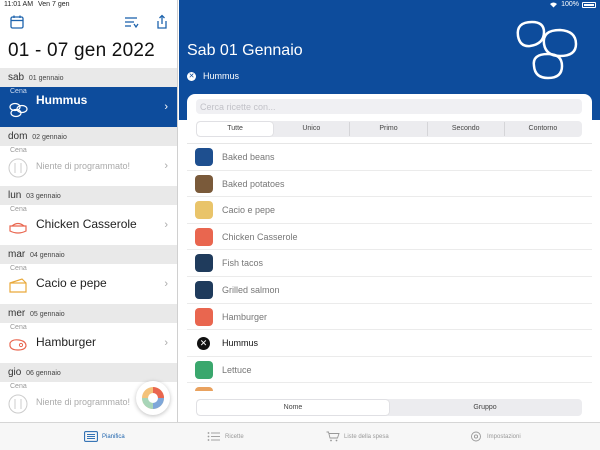  Describe the element at coordinates (113, 436) in the screenshot. I see `tab-label: Pianifica` at that location.